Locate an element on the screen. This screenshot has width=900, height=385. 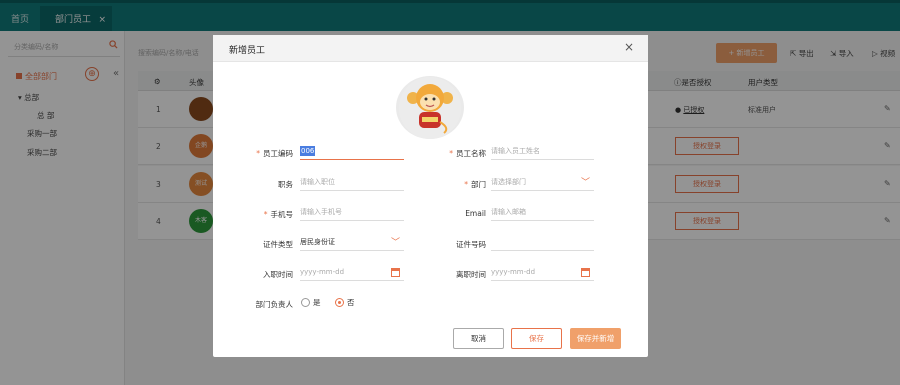
leave-date-placeholder: yyyy-mm-dd is located at coordinates (513, 272).